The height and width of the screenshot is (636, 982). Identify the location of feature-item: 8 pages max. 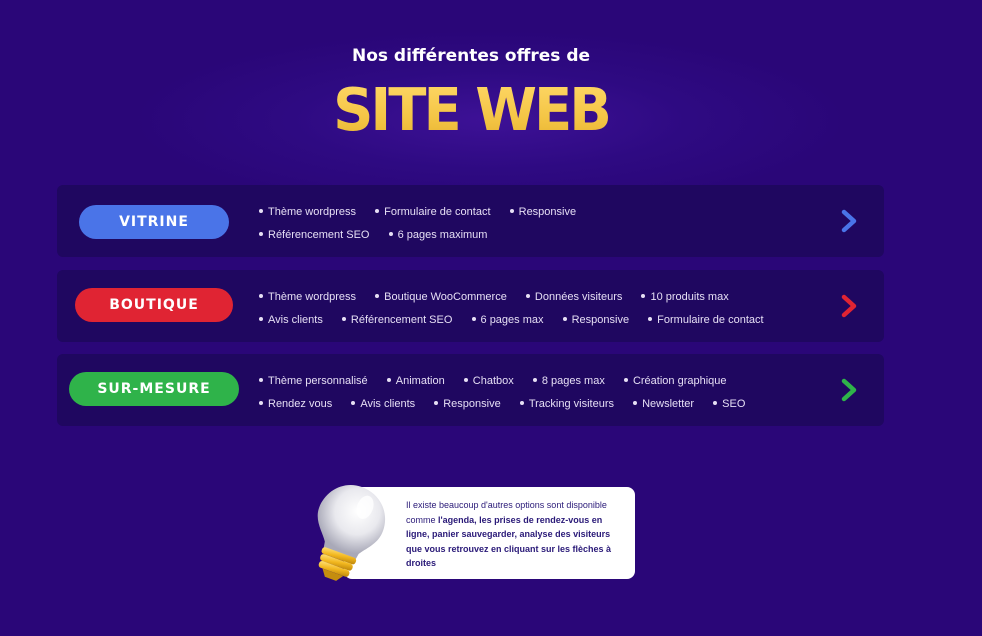
(569, 381).